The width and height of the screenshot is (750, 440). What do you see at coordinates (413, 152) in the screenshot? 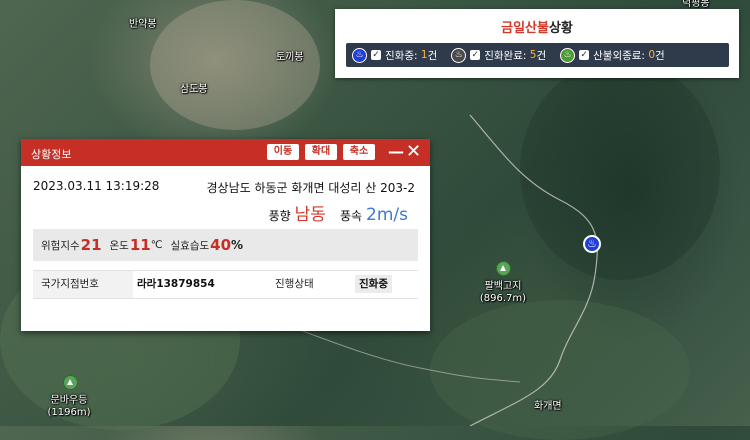
I see `close-icon: ✕` at bounding box center [413, 152].